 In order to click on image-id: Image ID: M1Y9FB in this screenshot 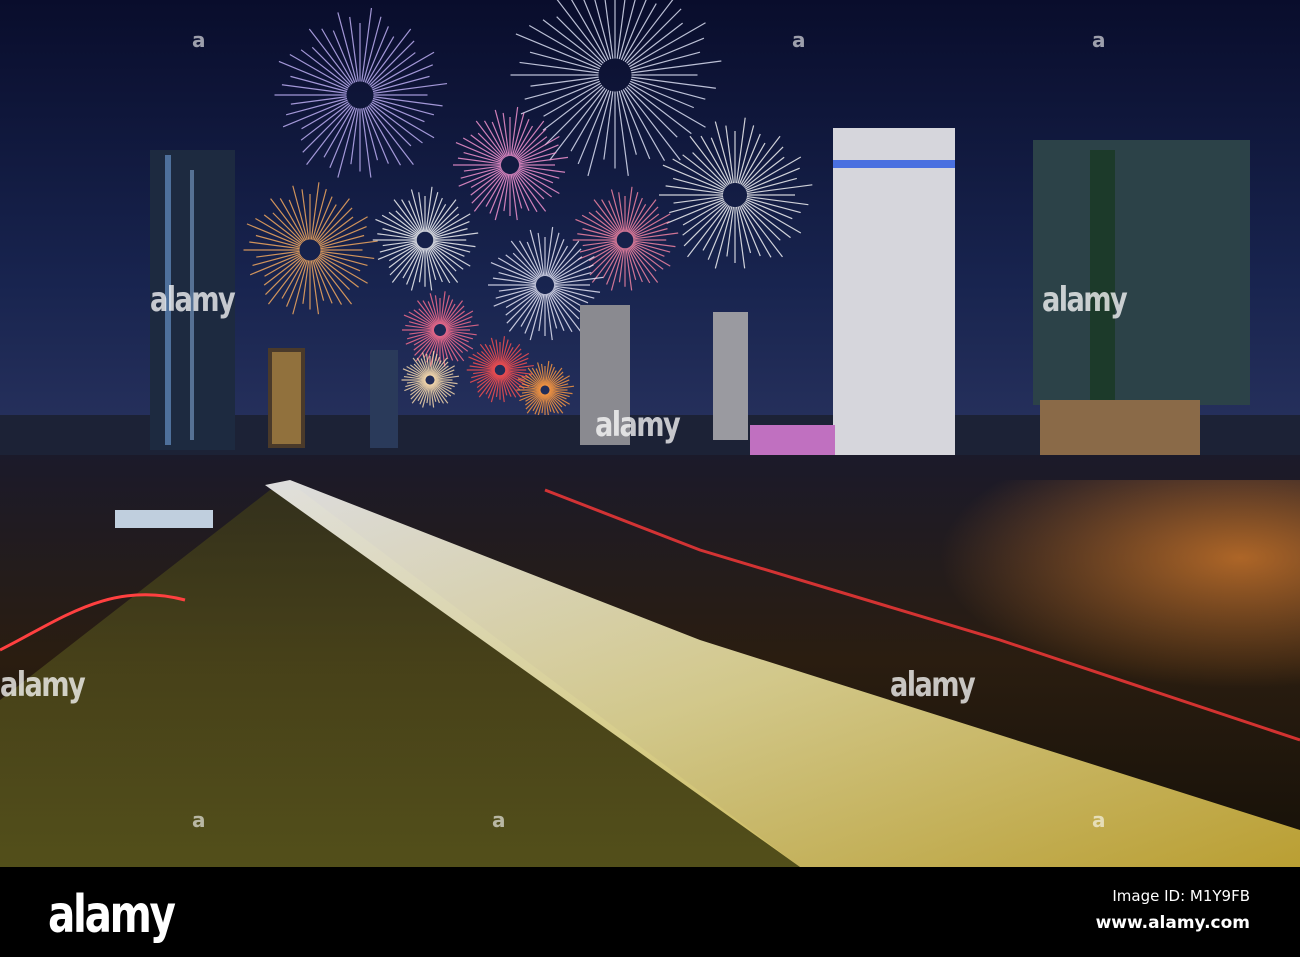, I will do `click(1181, 896)`.